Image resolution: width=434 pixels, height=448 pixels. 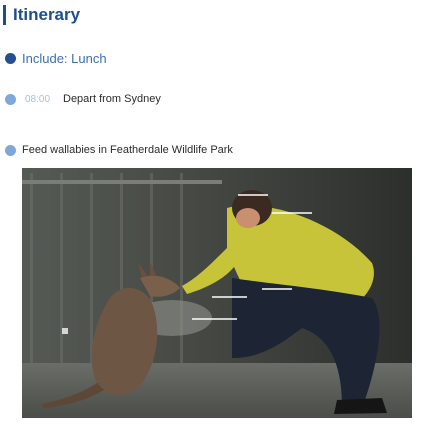 I want to click on item-time: 08:00, so click(x=38, y=99).